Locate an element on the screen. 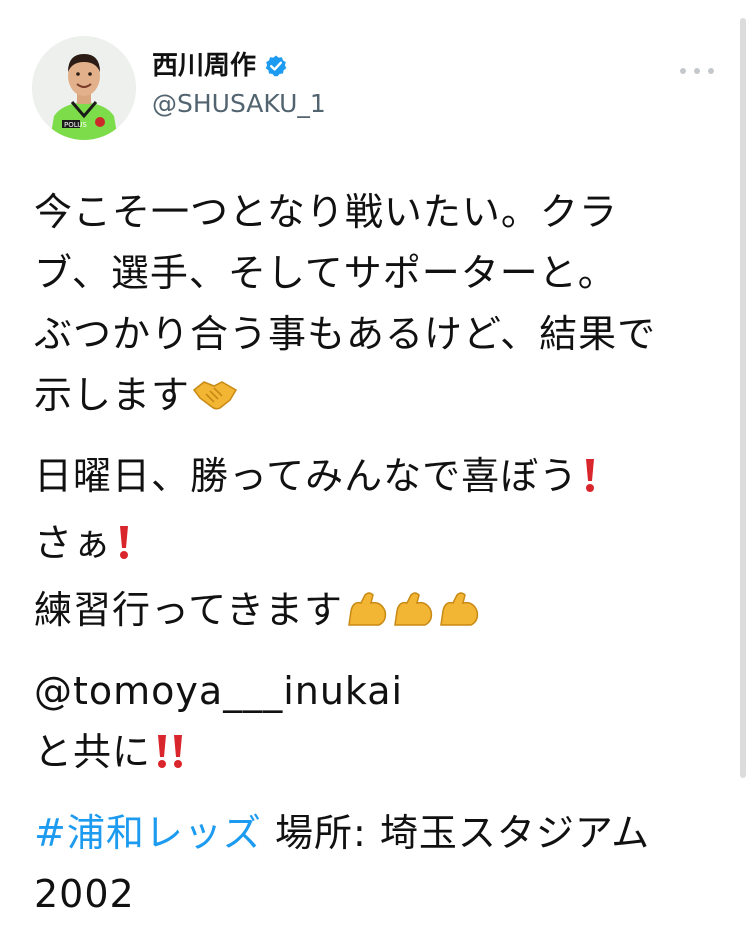  handshake-icon is located at coordinates (215, 401).